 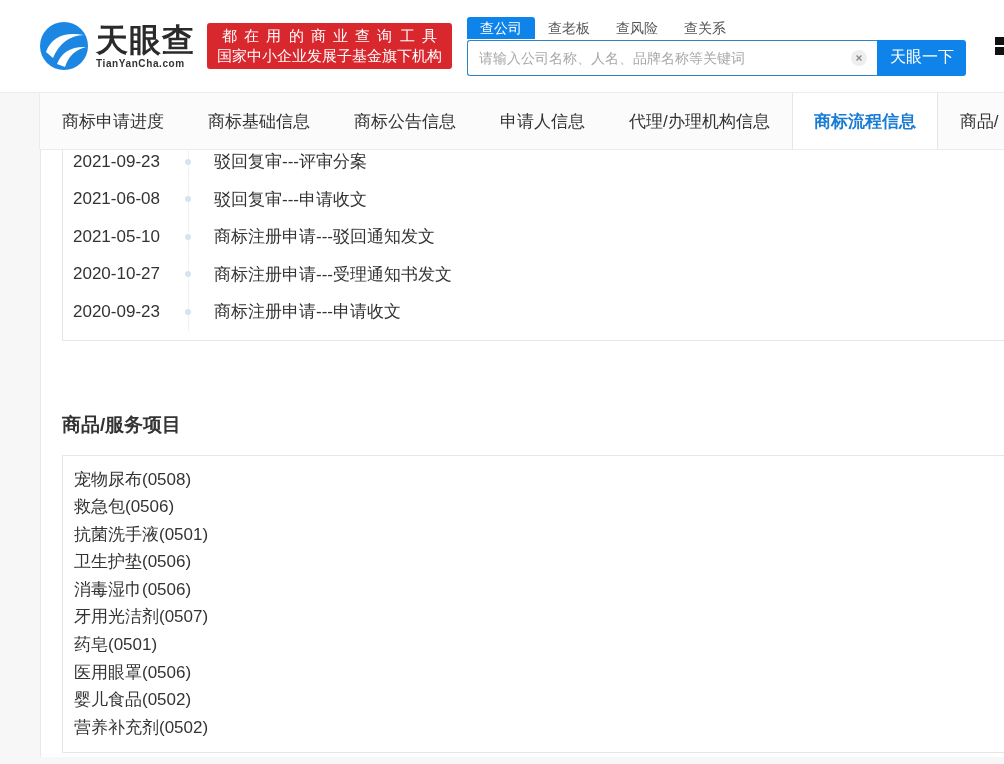 What do you see at coordinates (307, 312) in the screenshot?
I see `timeline-event: 商标注册申请---申请收文` at bounding box center [307, 312].